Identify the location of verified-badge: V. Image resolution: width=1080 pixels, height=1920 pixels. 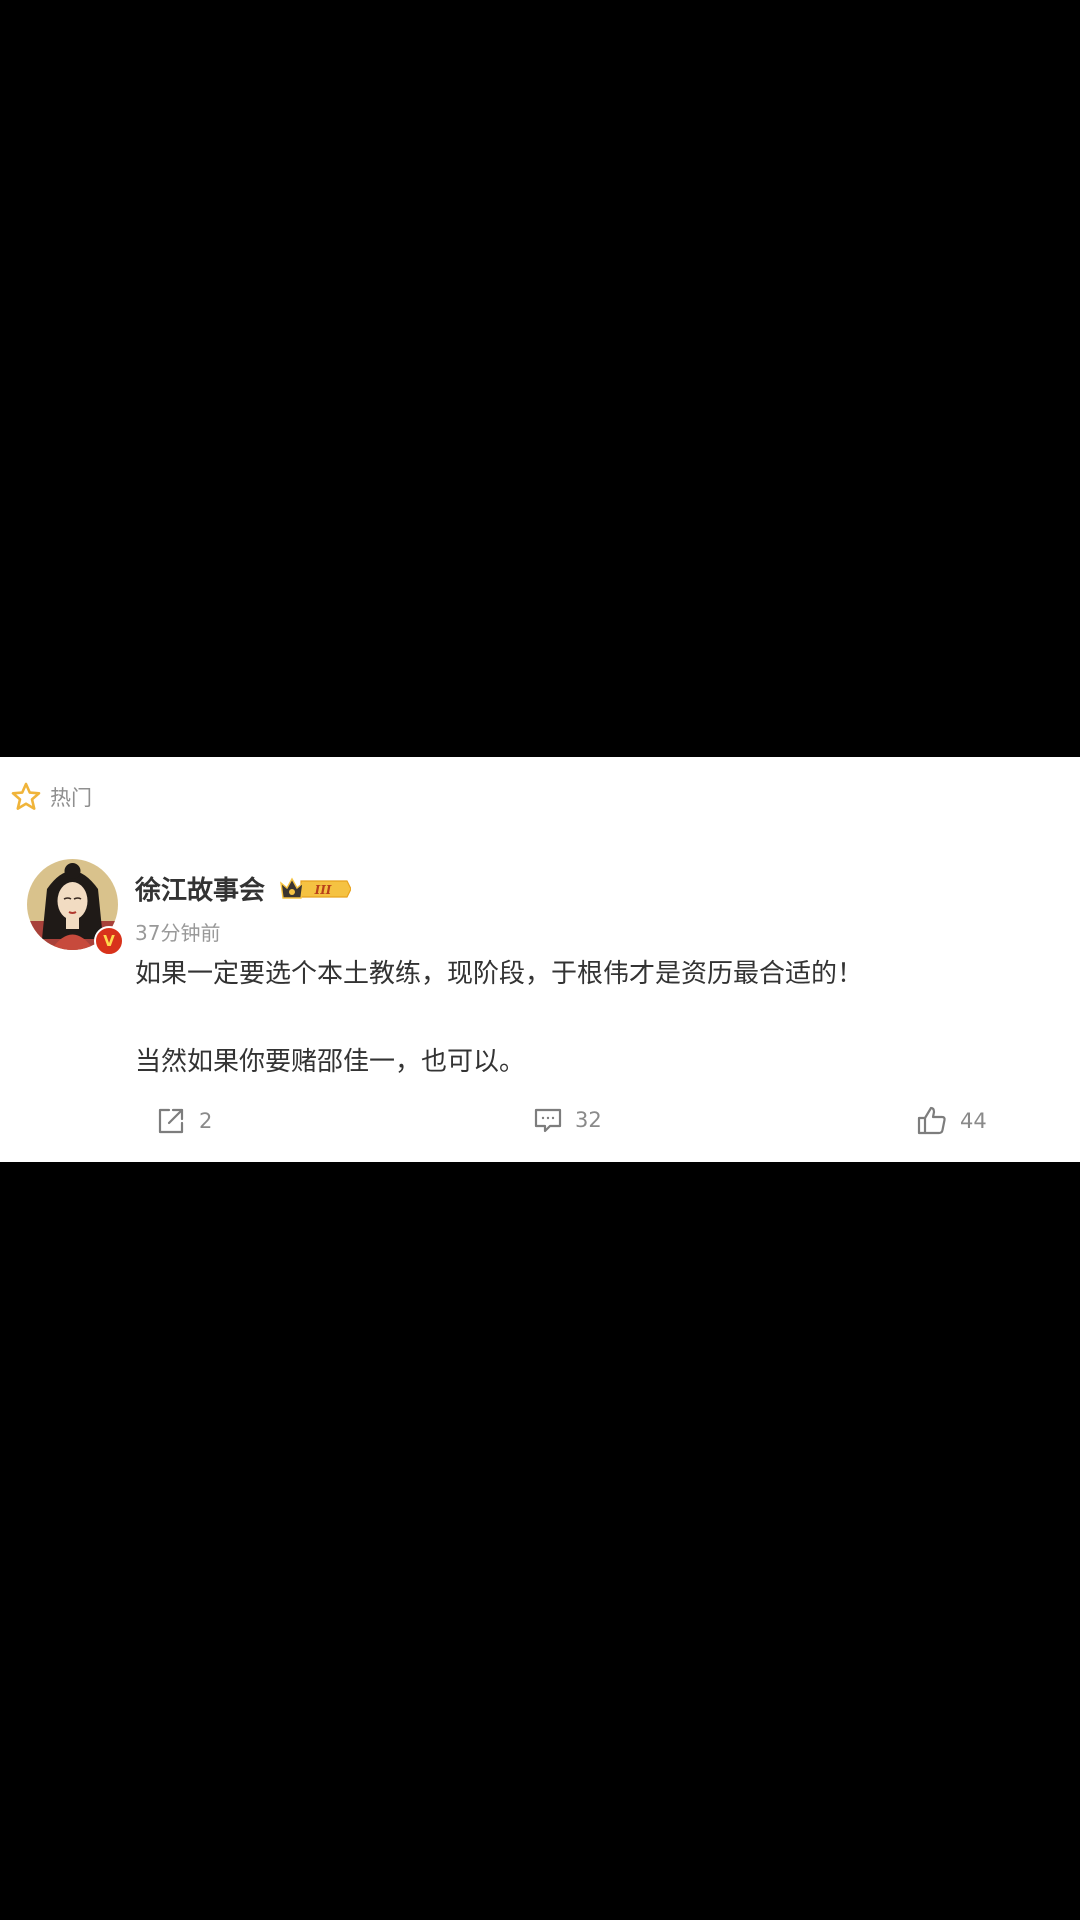
(109, 941).